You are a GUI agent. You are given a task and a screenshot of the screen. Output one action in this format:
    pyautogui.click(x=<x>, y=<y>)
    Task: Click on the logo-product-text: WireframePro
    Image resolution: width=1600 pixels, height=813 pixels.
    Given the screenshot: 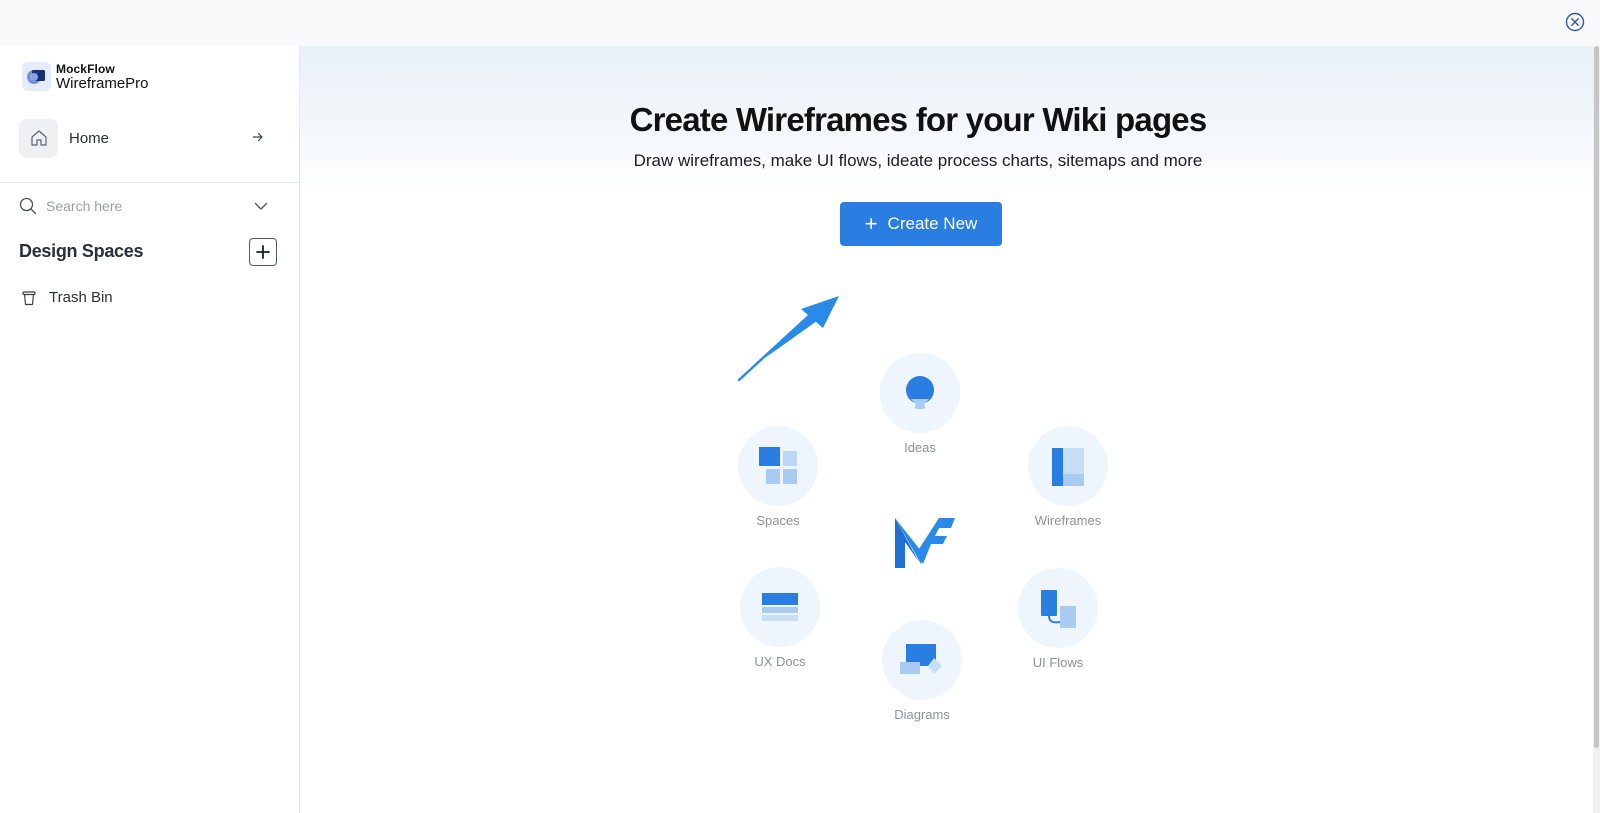 What is the action you would take?
    pyautogui.click(x=102, y=83)
    